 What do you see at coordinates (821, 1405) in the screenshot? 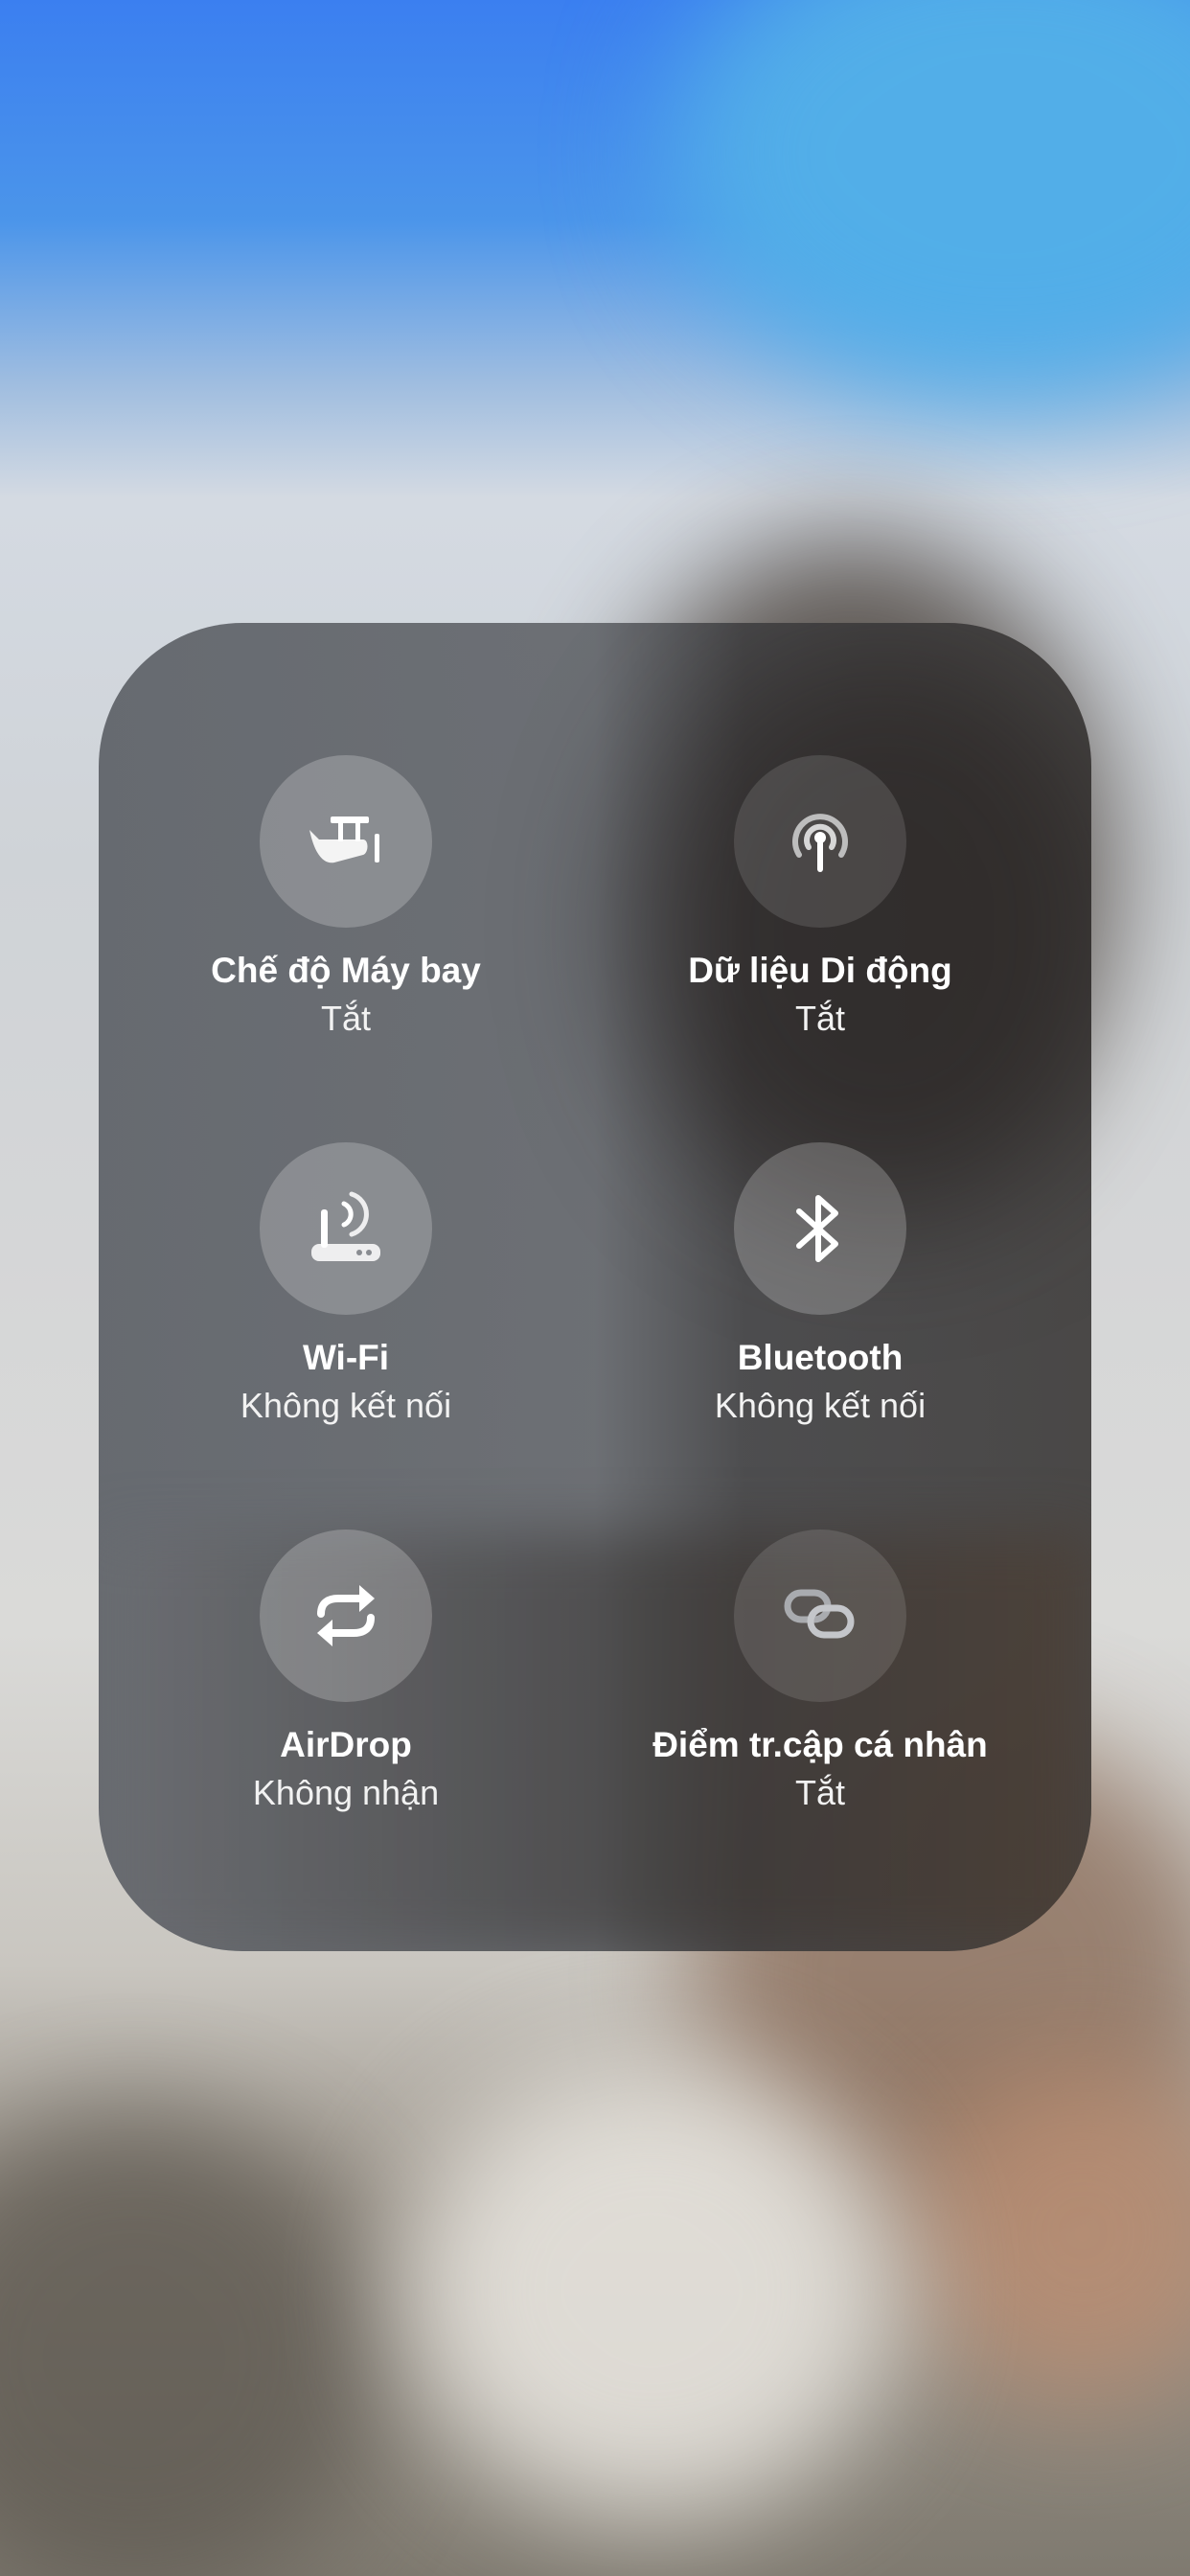
I see `bluetooth-status: Không kết nối` at bounding box center [821, 1405].